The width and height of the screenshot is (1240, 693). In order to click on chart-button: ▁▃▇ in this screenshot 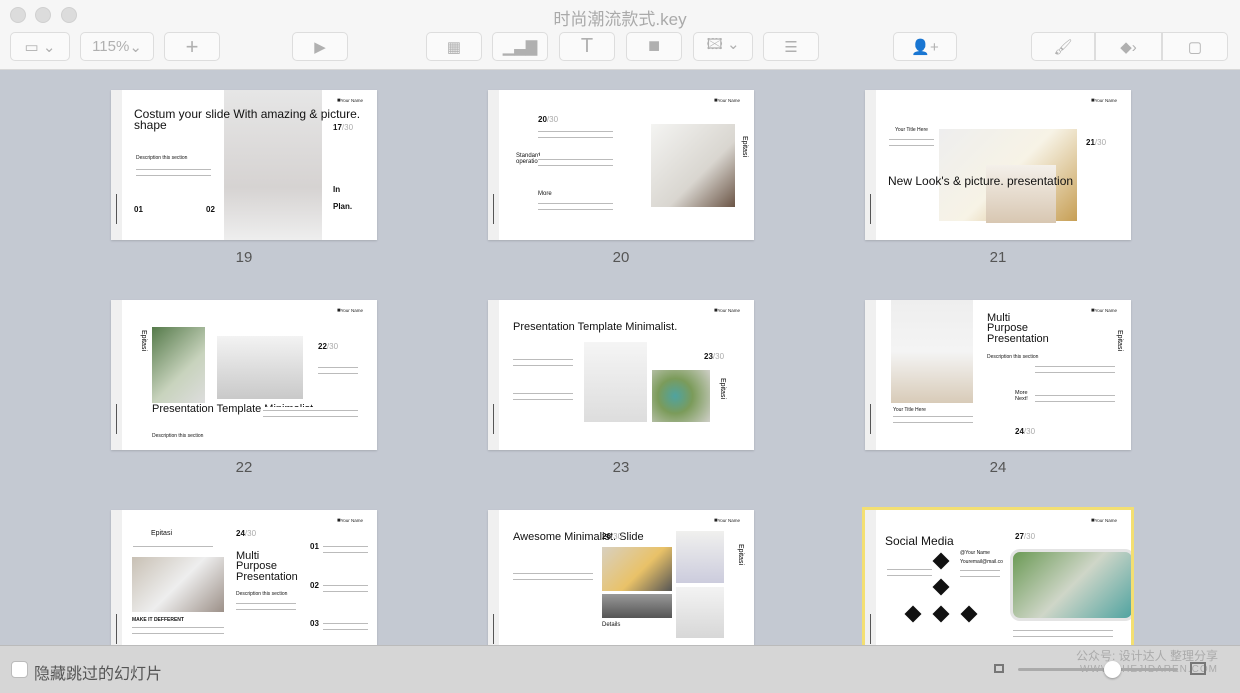, I will do `click(520, 46)`.